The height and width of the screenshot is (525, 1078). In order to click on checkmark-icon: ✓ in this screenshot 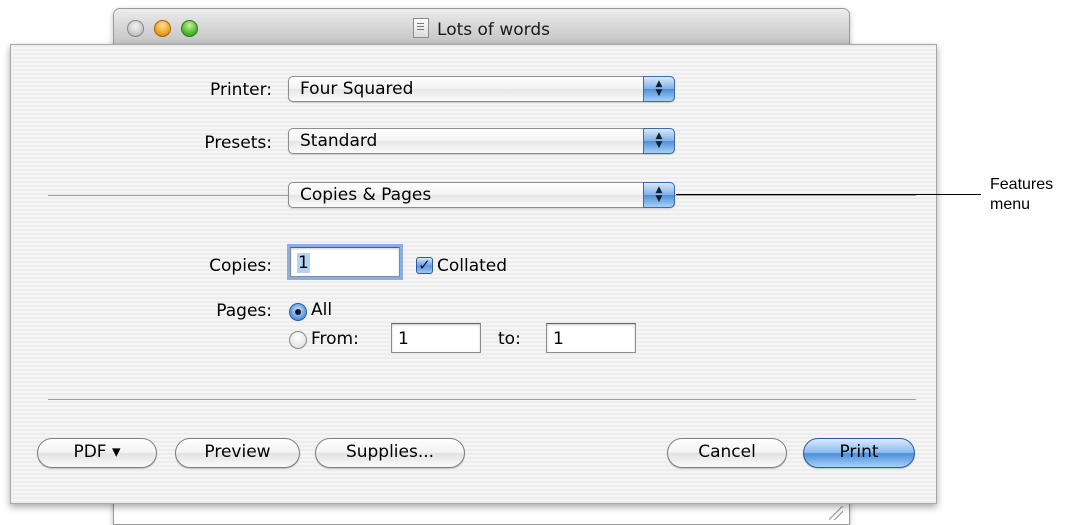, I will do `click(424, 265)`.